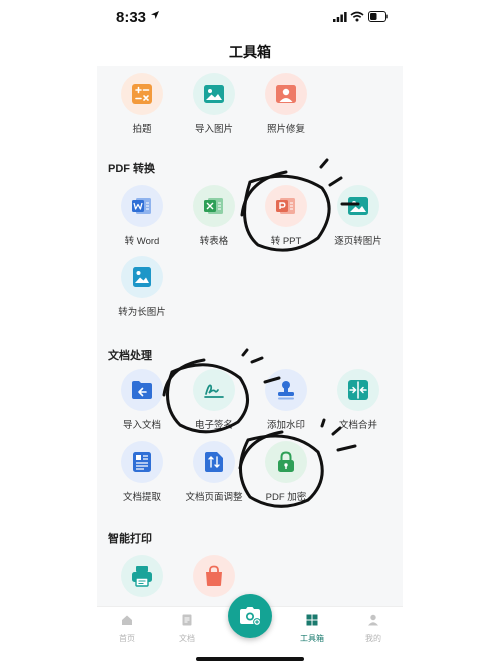 Image resolution: width=500 pixels, height=667 pixels. What do you see at coordinates (312, 620) in the screenshot?
I see `grid-icon` at bounding box center [312, 620].